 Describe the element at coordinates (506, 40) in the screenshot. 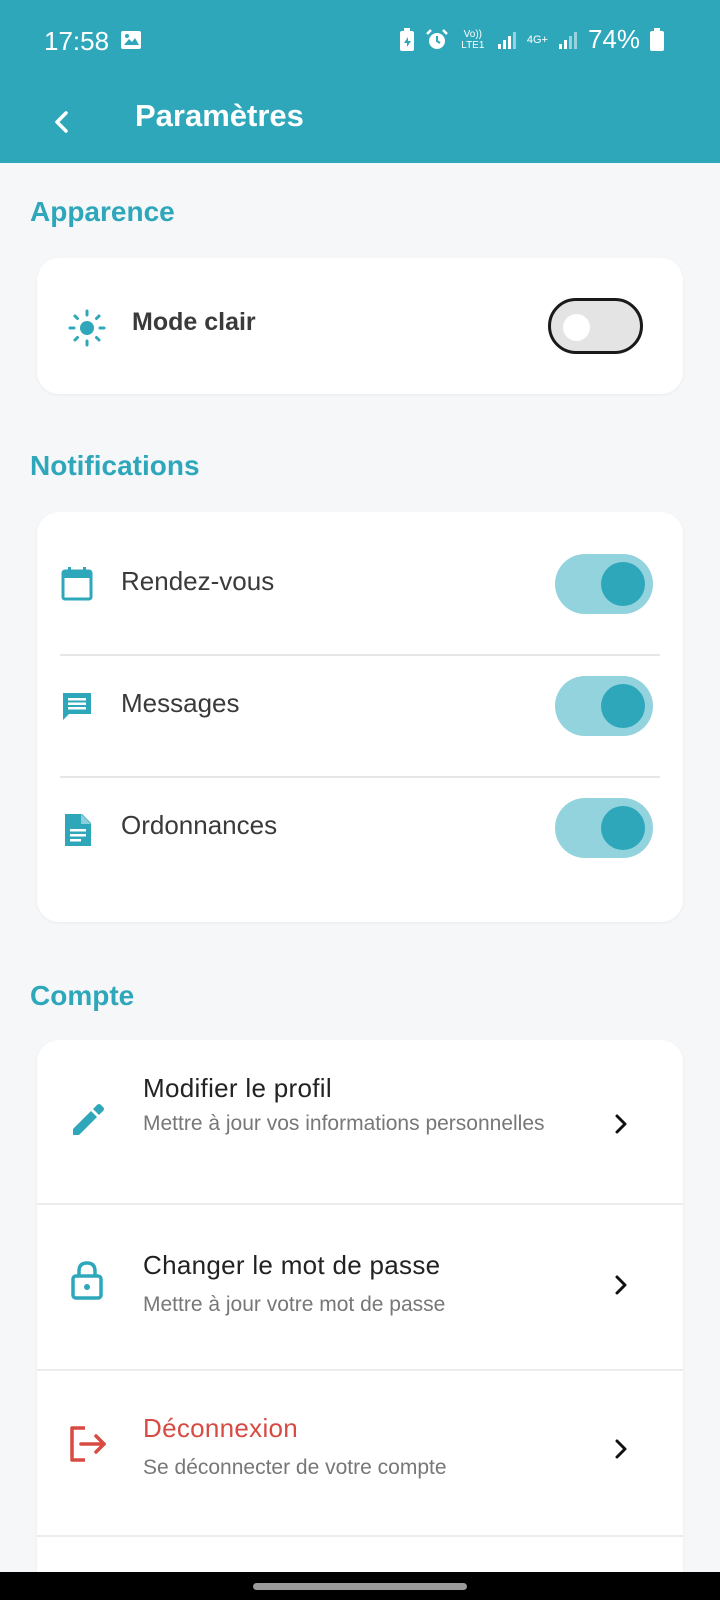

I see `signal-1-icon` at that location.